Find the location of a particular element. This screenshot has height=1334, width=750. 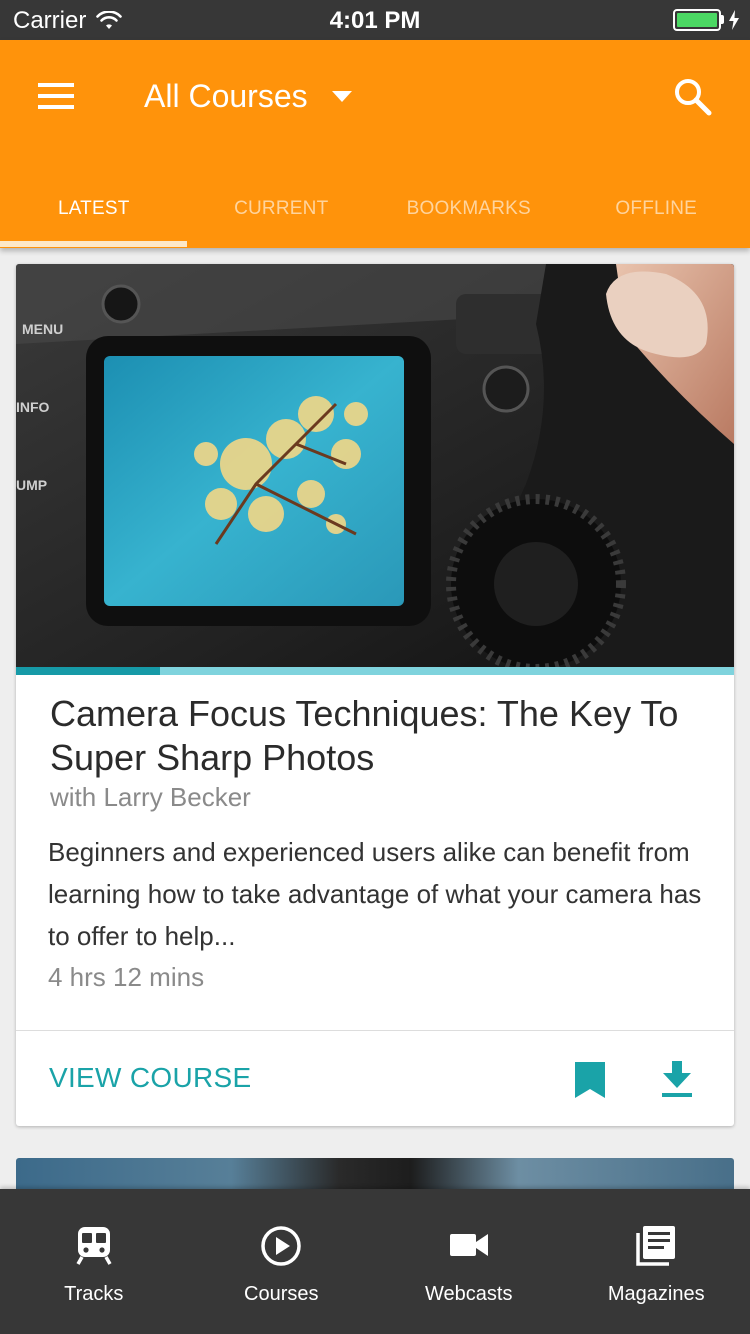

hamburger-menu-icon is located at coordinates (56, 96).